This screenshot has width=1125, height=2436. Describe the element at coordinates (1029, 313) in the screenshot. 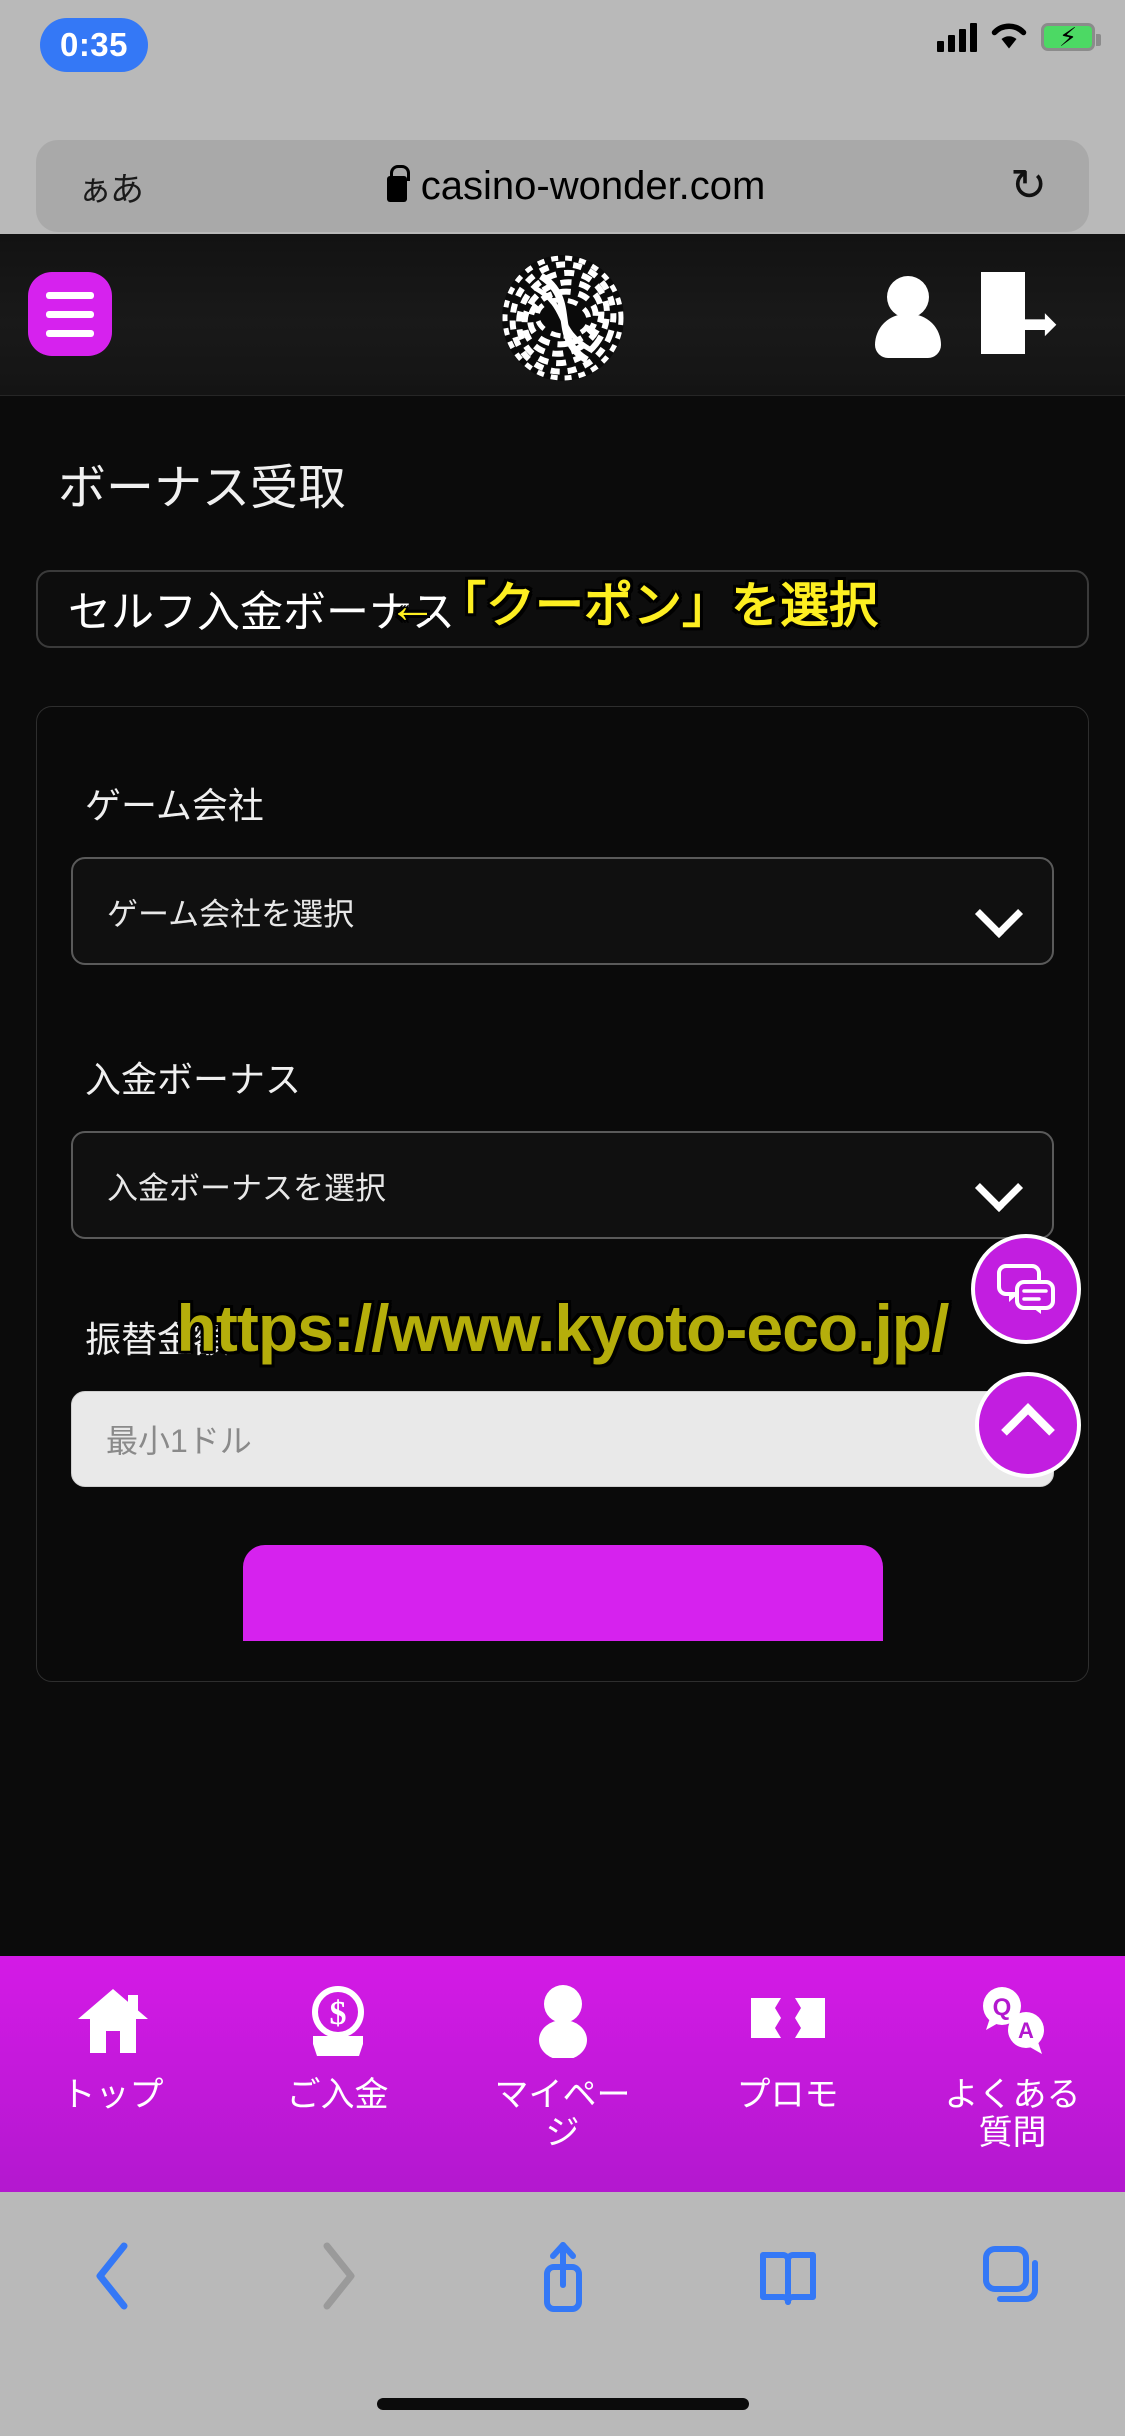

I see `logout-icon: ➡` at that location.